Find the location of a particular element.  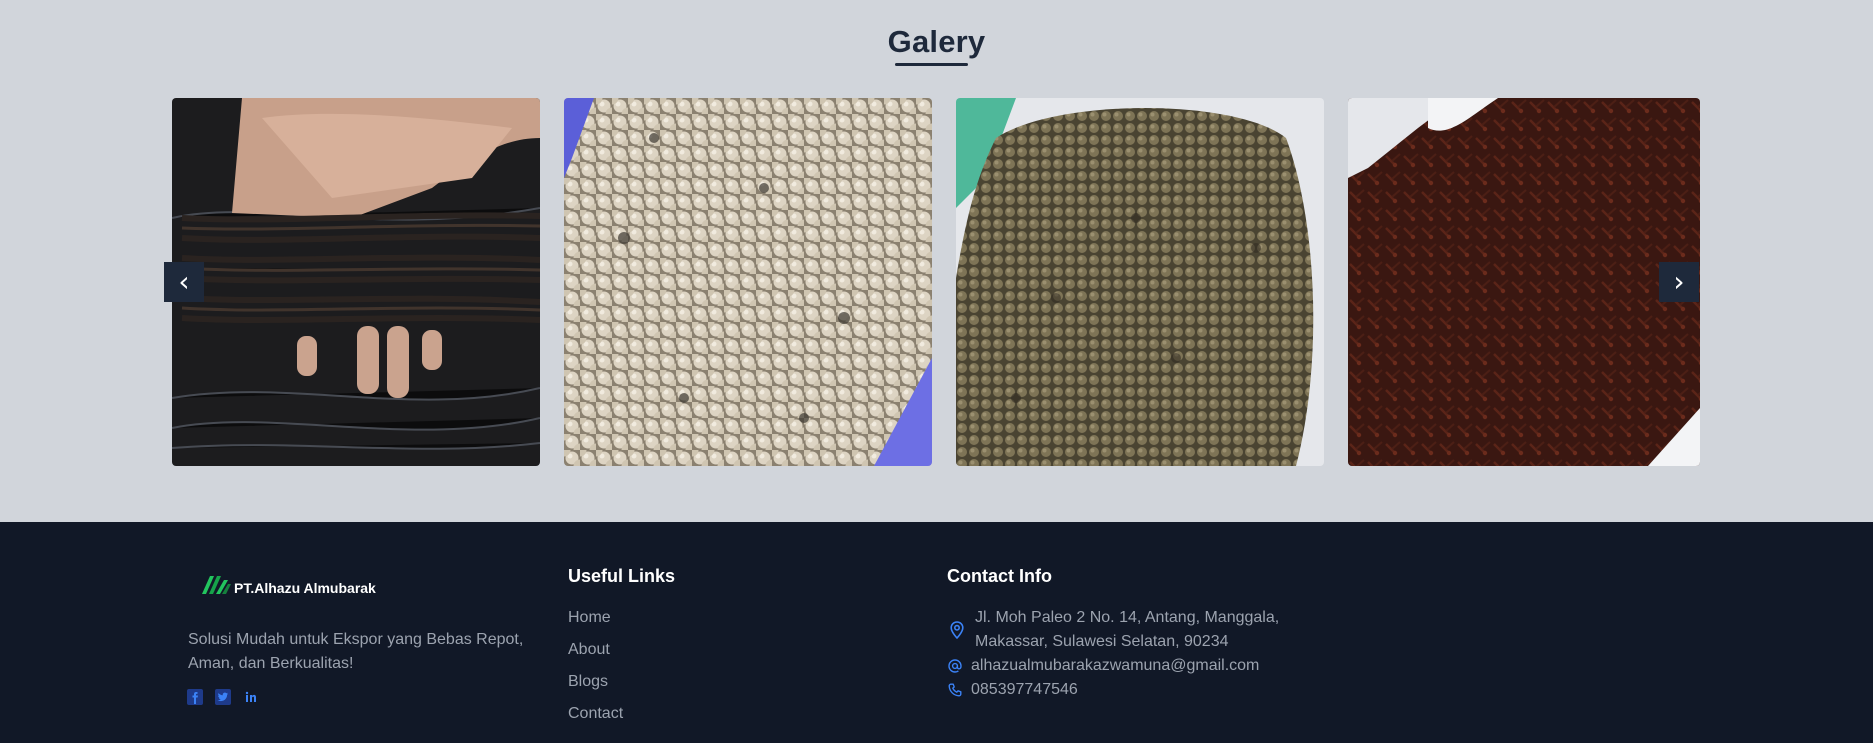

contact-phone-row: 085397747546 is located at coordinates (1121, 690).